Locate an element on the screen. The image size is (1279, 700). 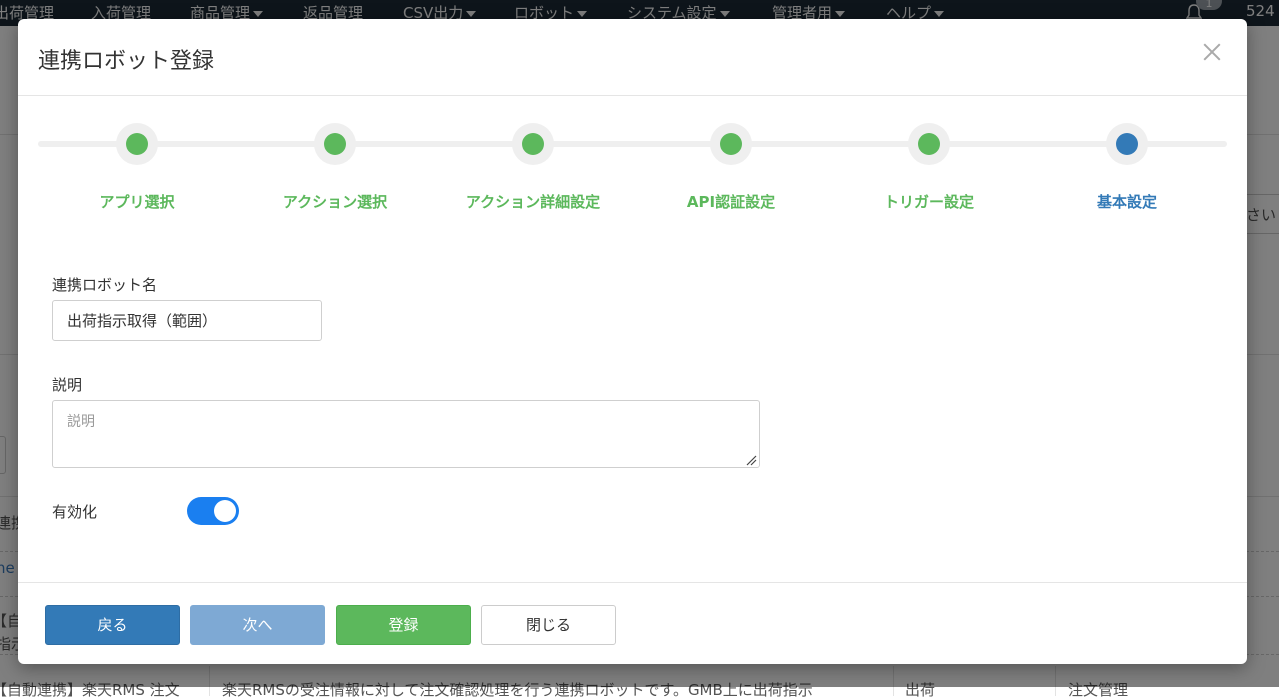
back-button: 戻る is located at coordinates (112, 625).